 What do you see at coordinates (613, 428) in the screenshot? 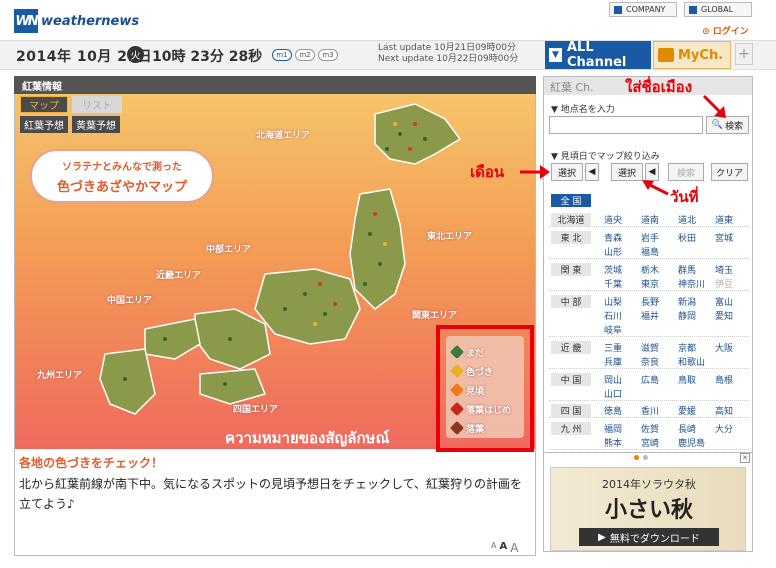
I see `city-link: 福岡` at bounding box center [613, 428].